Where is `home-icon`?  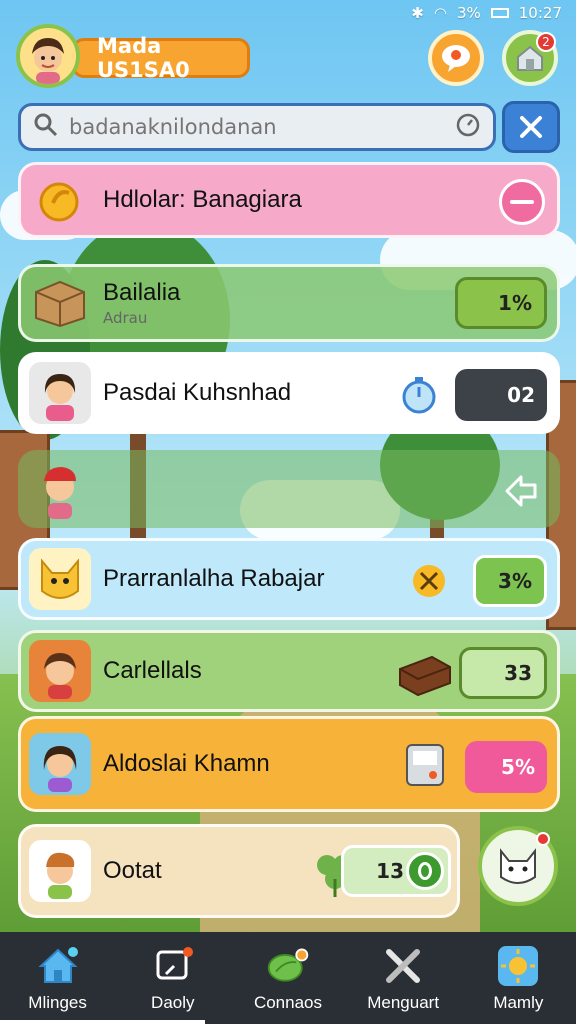 home-icon is located at coordinates (58, 966).